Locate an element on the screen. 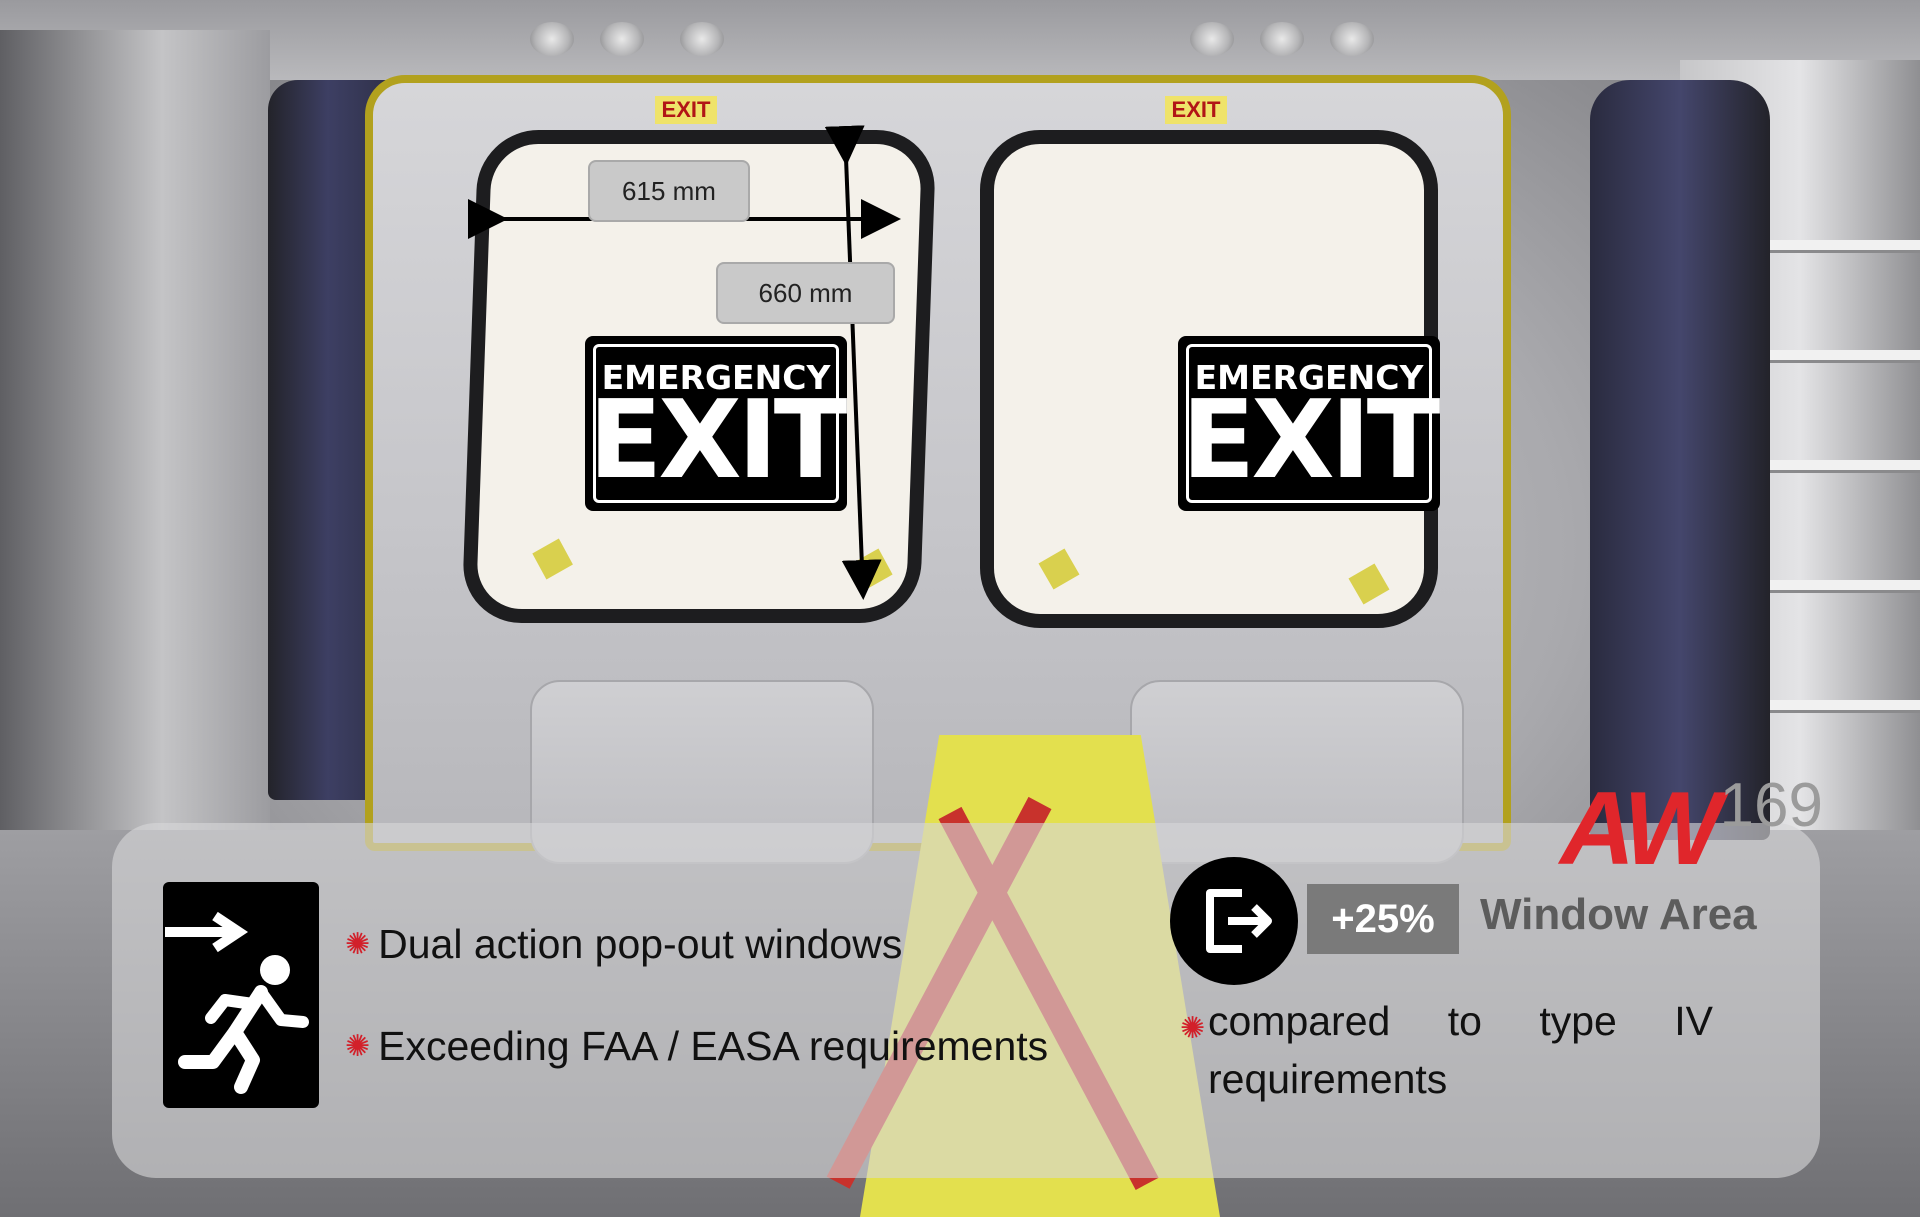 Image resolution: width=1920 pixels, height=1217 pixels. emergency-exit-sign-left: EMERGENCY EXIT is located at coordinates (716, 423).